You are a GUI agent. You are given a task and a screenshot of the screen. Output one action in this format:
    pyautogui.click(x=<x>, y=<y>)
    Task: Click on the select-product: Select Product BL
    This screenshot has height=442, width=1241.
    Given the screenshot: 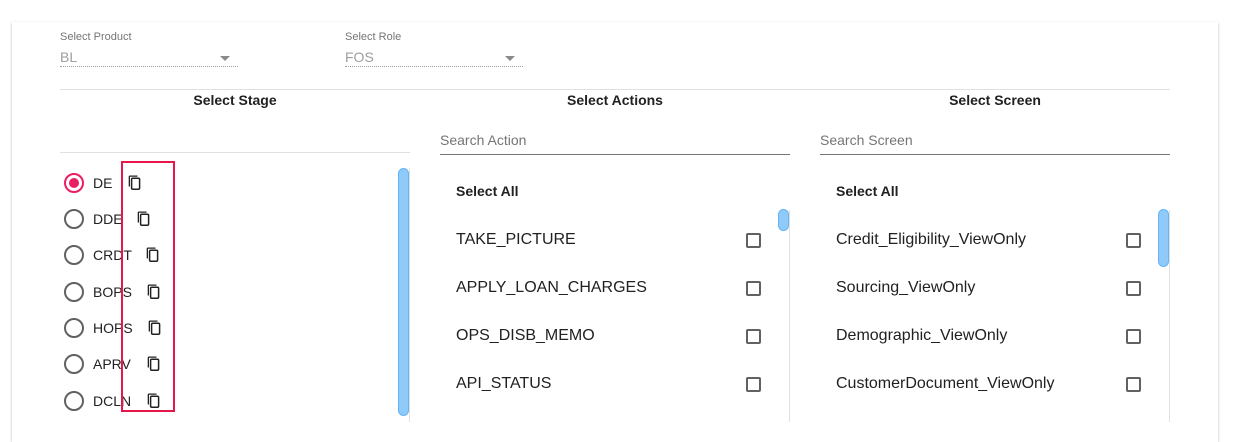 What is the action you would take?
    pyautogui.click(x=149, y=49)
    